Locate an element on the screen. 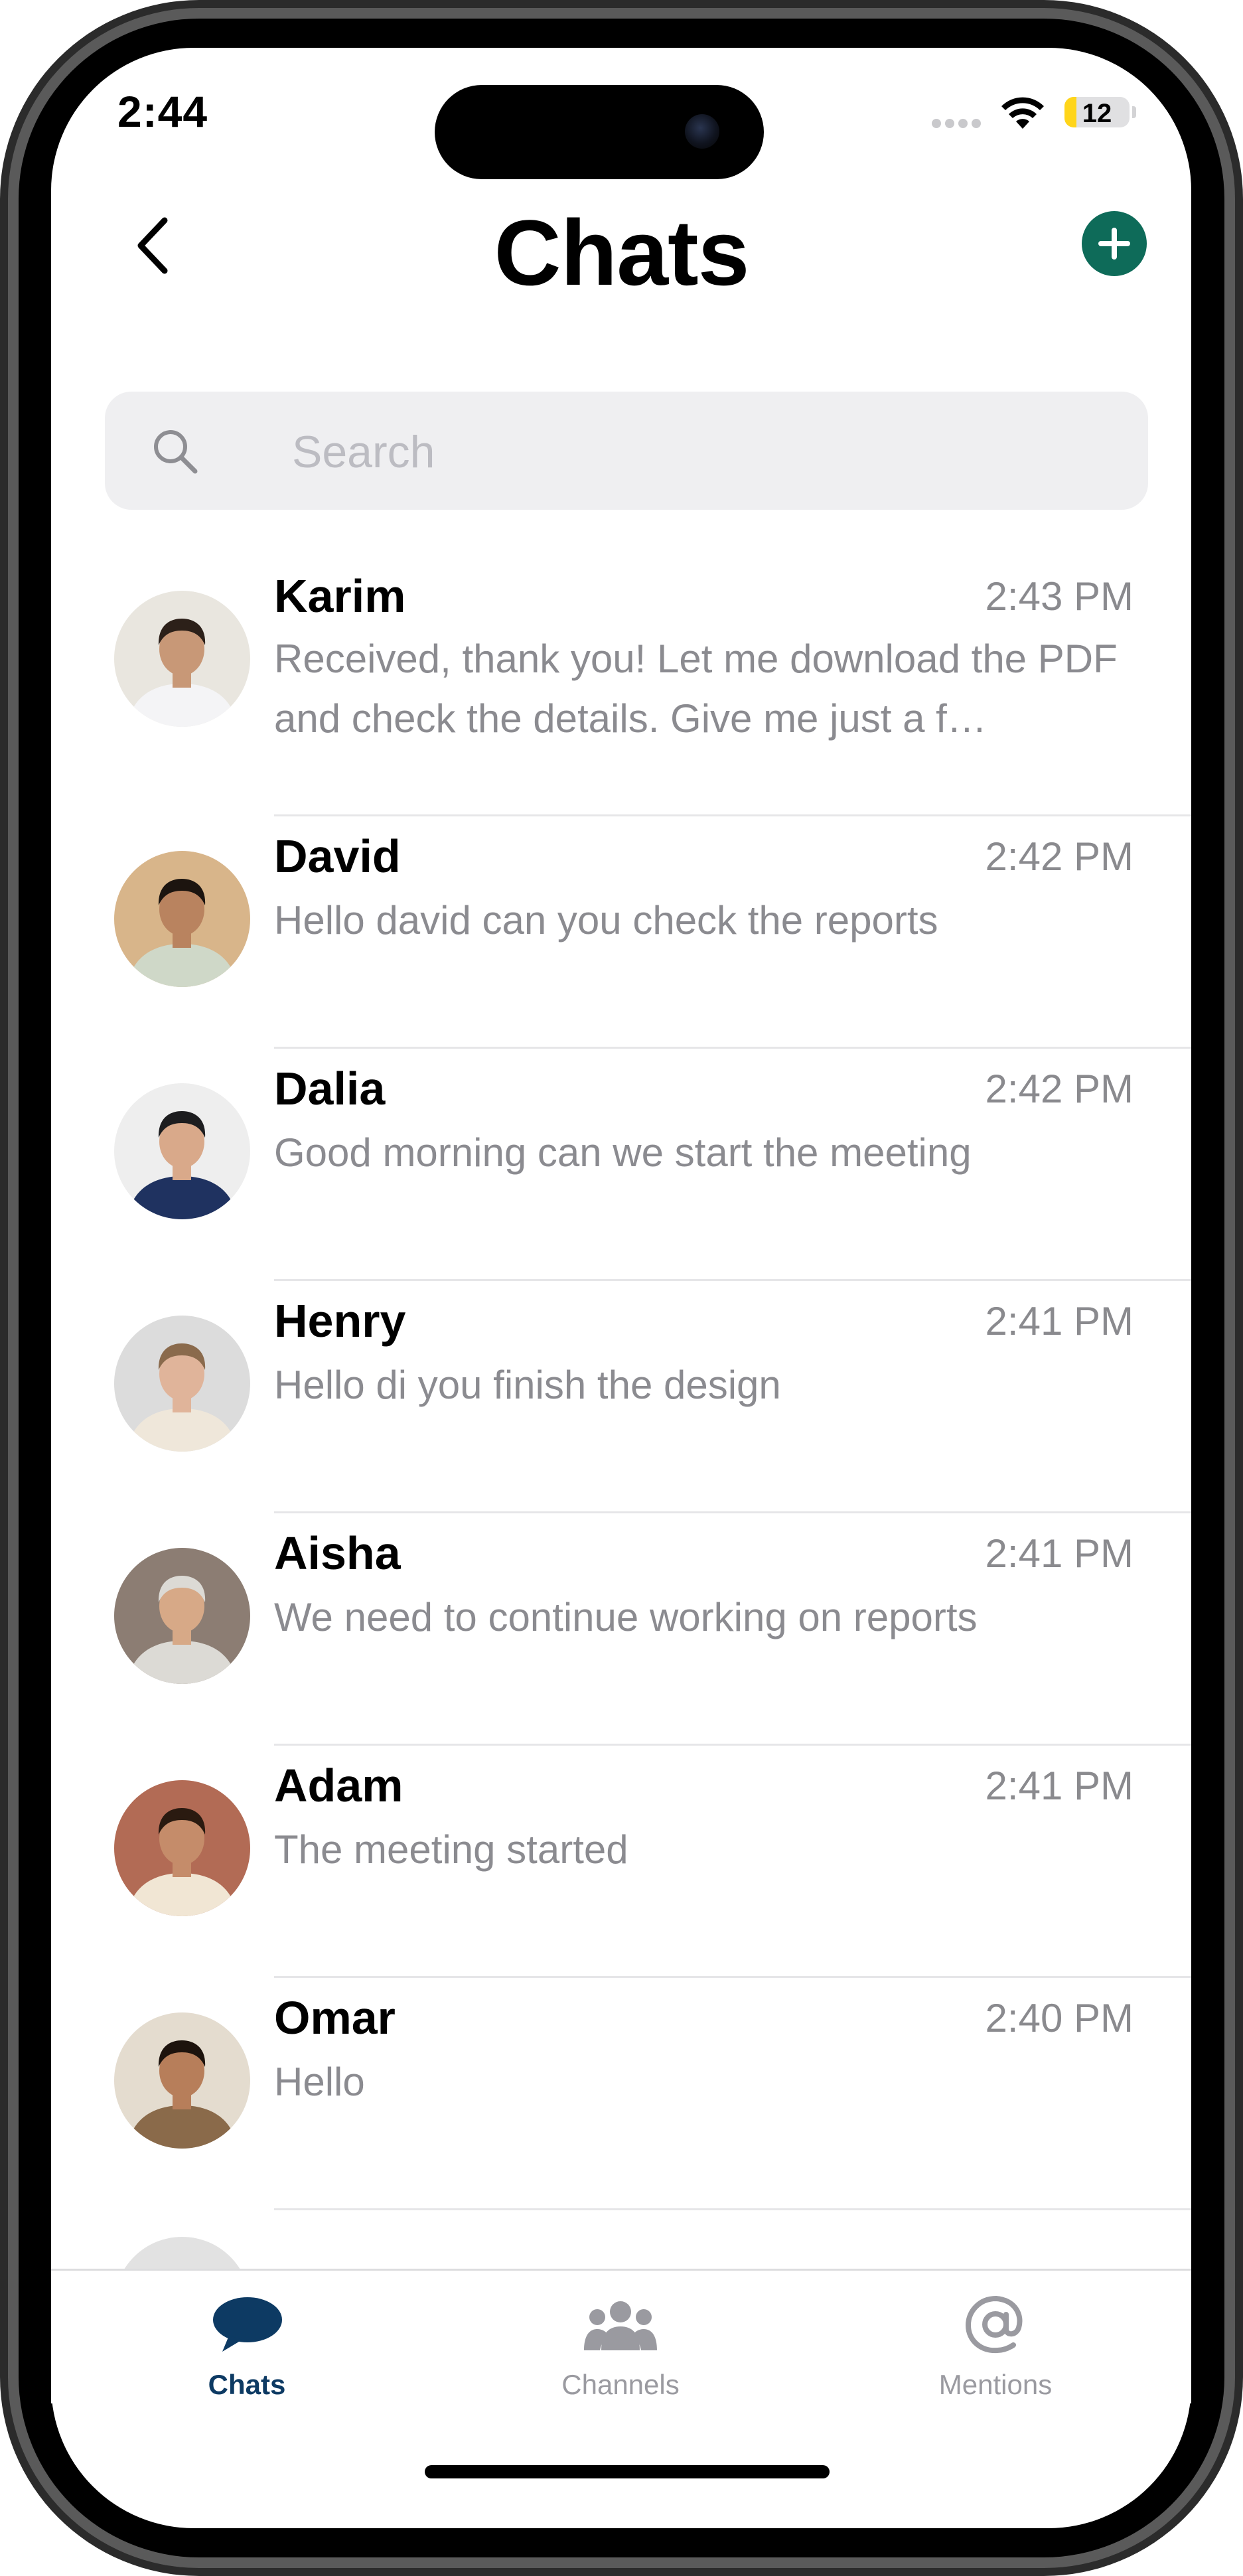  tab-label: Mentions is located at coordinates (995, 2385).